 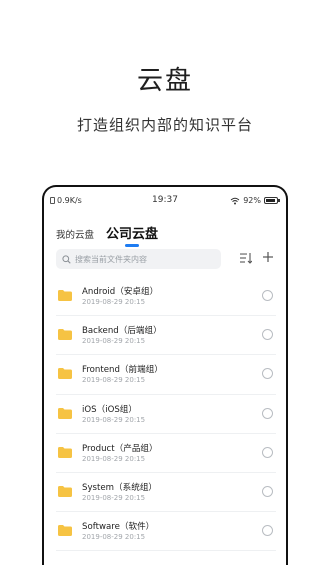 I want to click on folder-name: Frontend（前端组）, so click(x=122, y=370).